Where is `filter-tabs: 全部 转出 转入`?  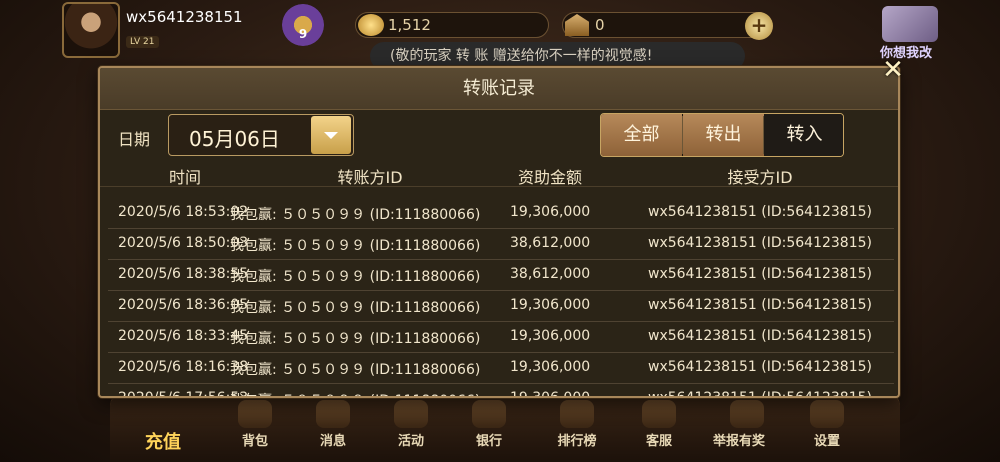
filter-tabs: 全部 转出 转入 is located at coordinates (722, 135).